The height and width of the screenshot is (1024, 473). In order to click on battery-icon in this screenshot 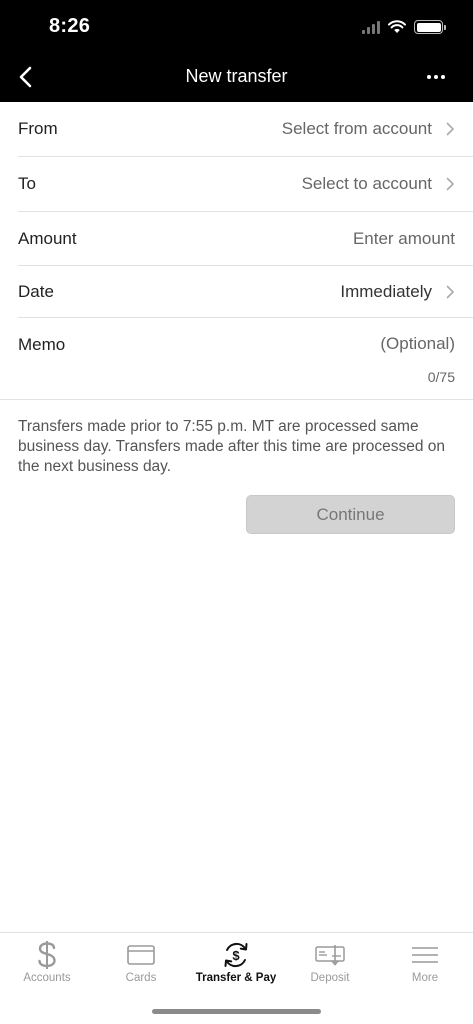, I will do `click(430, 27)`.